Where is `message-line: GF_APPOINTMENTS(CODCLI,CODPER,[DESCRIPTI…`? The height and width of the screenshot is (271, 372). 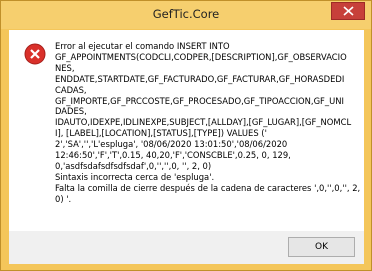
message-line: GF_APPOINTMENTS(CODCLI,CODPER,[DESCRIPTI… is located at coordinates (201, 56).